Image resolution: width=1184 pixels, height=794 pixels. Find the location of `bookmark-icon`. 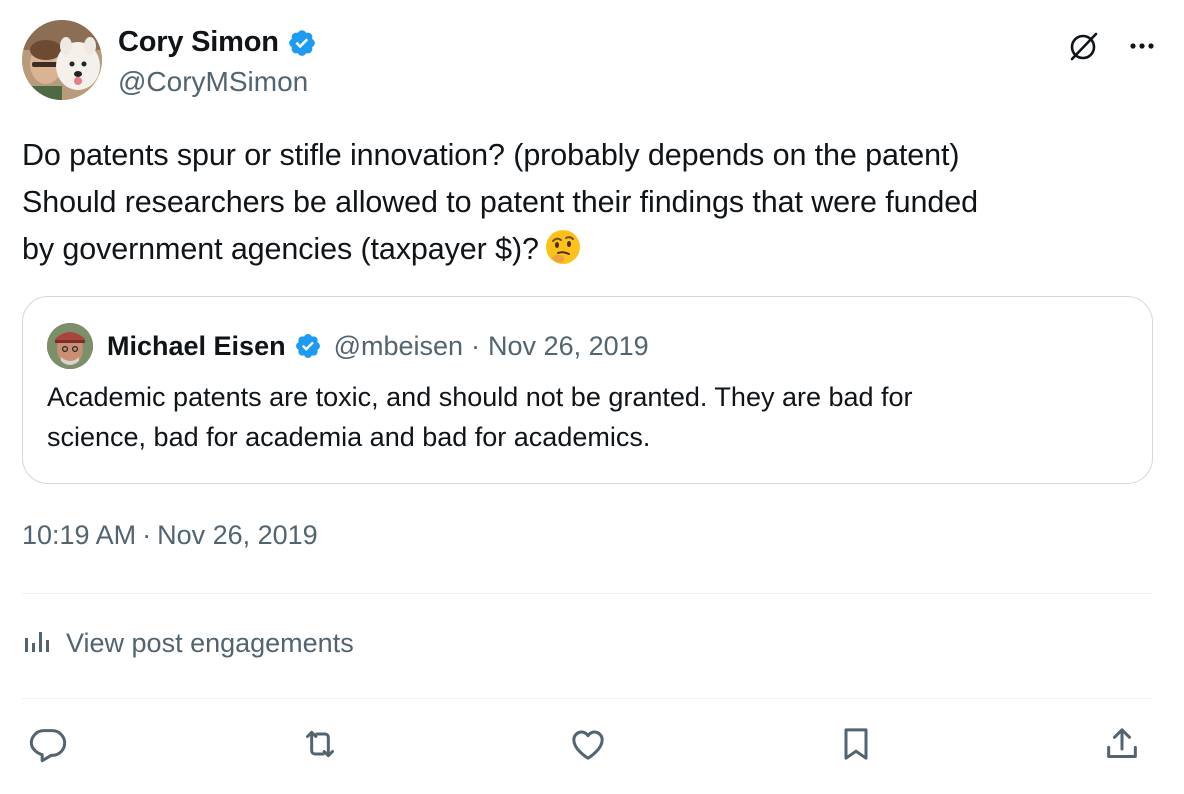

bookmark-icon is located at coordinates (856, 746).